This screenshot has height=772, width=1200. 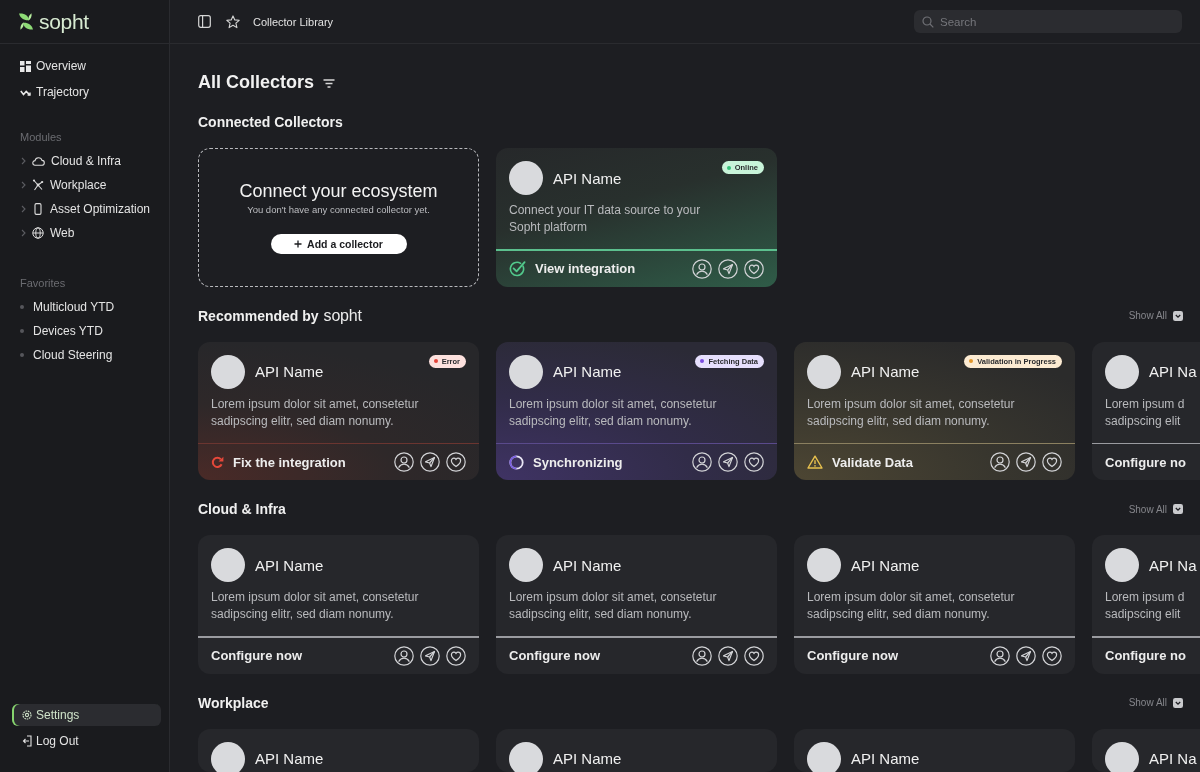 What do you see at coordinates (86, 66) in the screenshot?
I see `nav-item: Overview` at bounding box center [86, 66].